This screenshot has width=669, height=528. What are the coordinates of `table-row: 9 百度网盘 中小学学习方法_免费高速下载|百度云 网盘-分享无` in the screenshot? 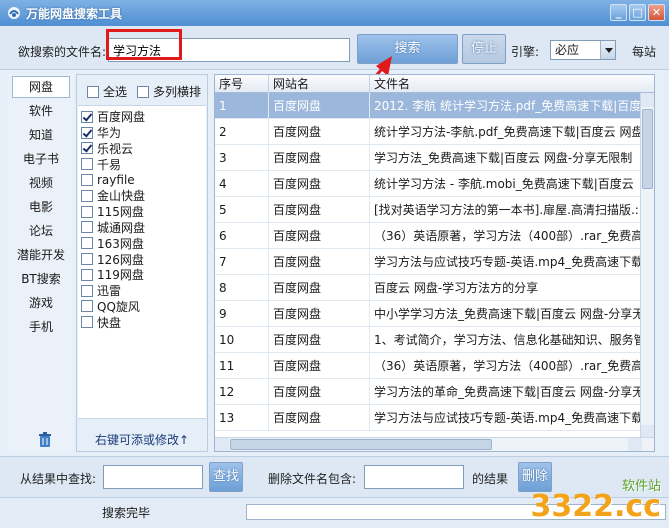 It's located at (428, 314).